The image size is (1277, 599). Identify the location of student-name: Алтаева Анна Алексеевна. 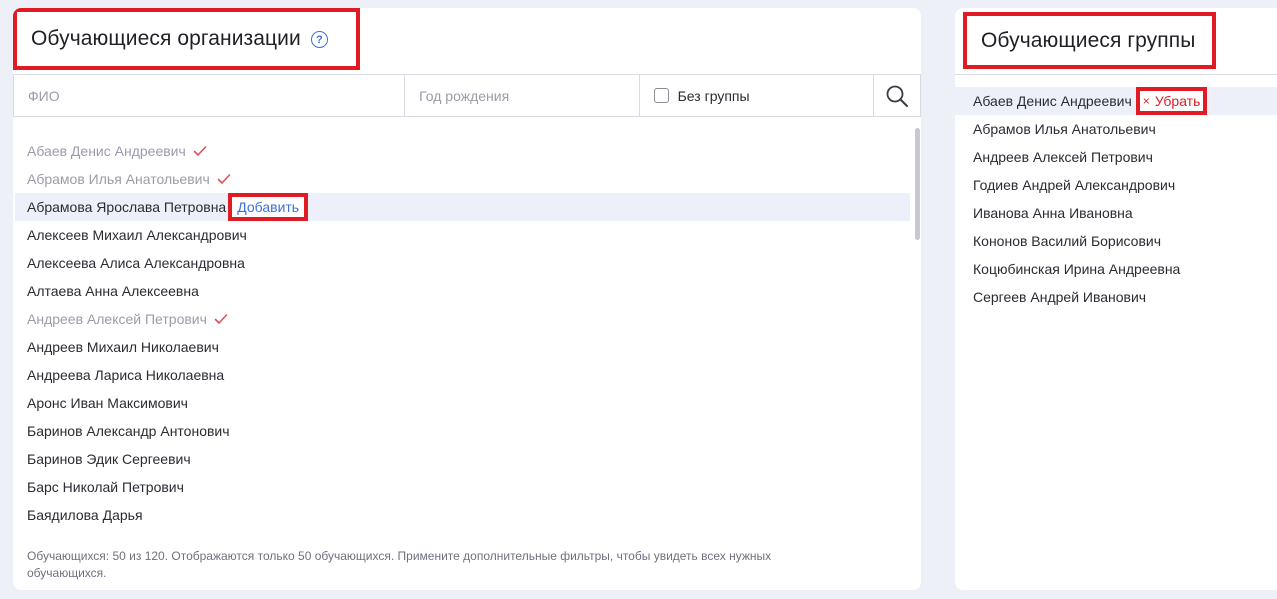
(113, 291).